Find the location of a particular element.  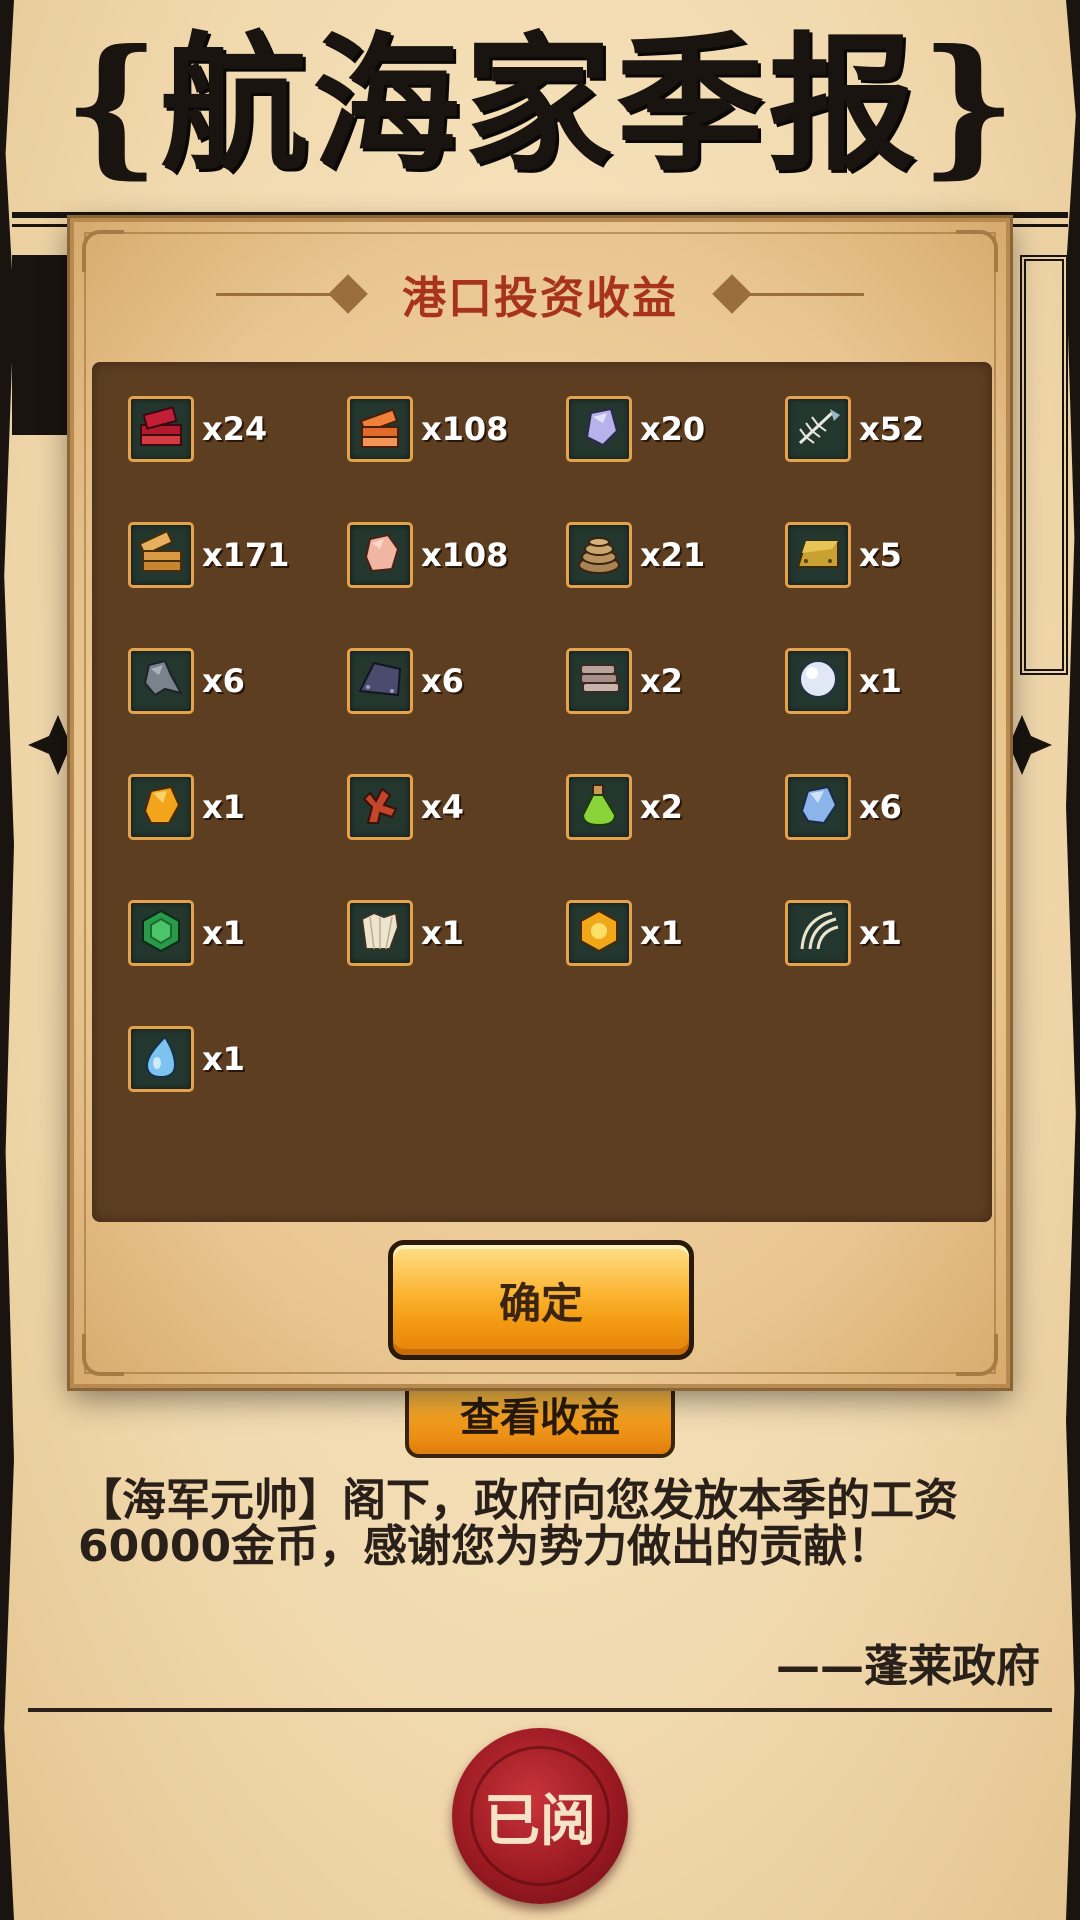

newspaper-masthead: { 航海家季报 } is located at coordinates (540, 105).